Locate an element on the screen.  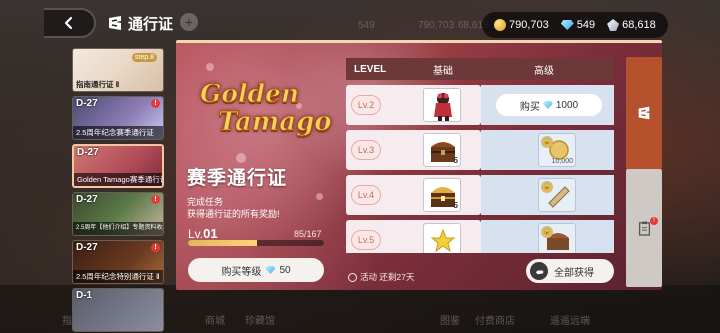
header-premium: 高级 is located at coordinates (544, 71).